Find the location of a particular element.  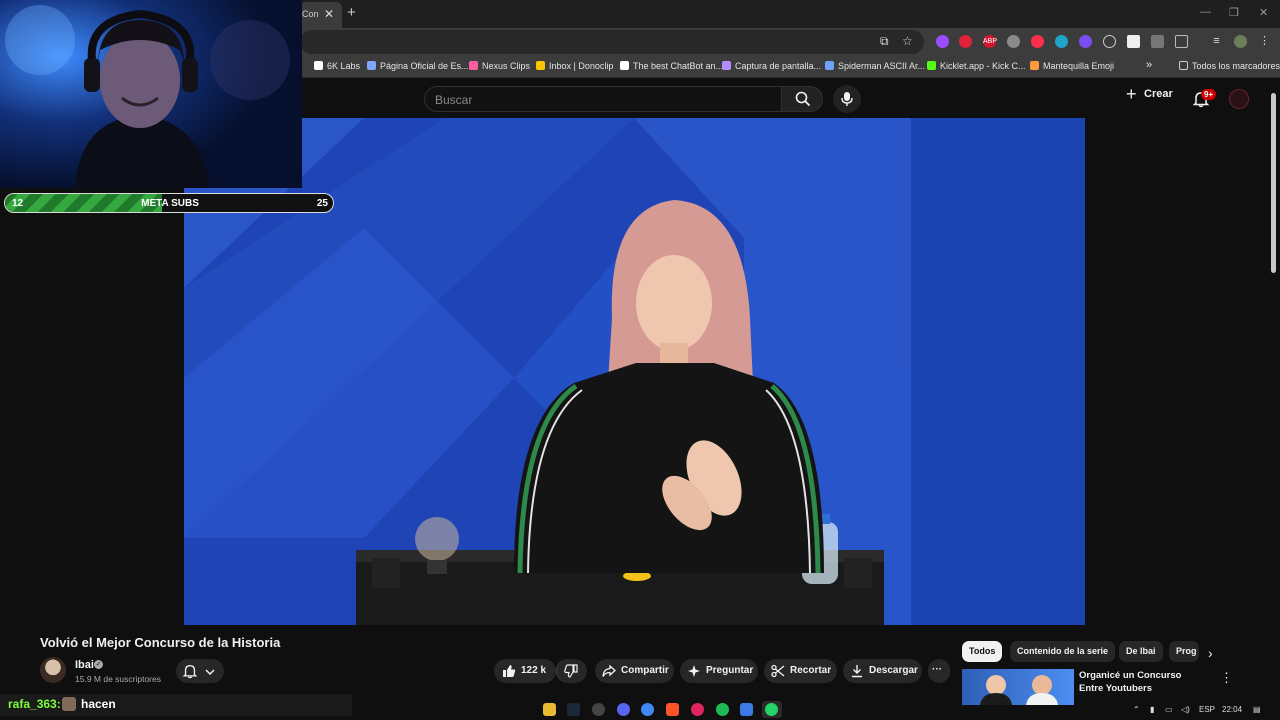

bookmark-item: Mantequilla Emoji is located at coordinates (1072, 66).